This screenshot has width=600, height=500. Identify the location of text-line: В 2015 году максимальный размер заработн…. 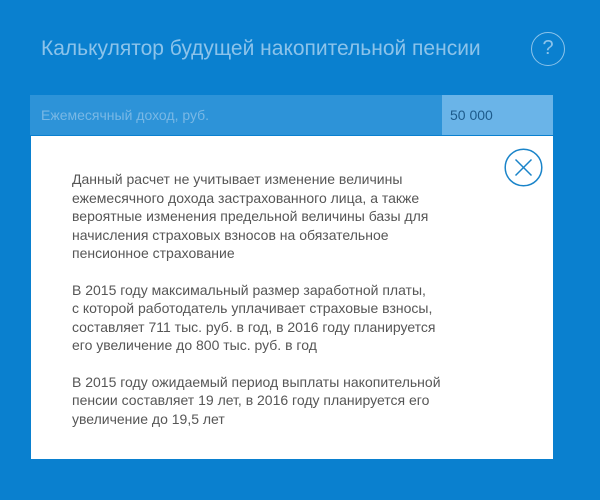
(249, 289).